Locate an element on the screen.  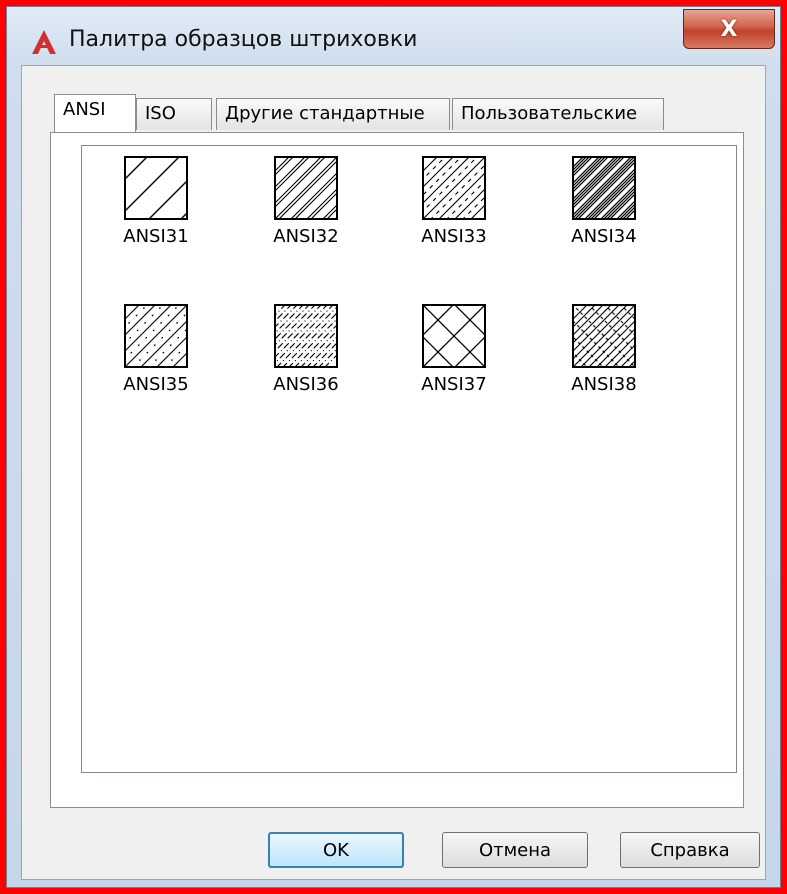
pattern-tile-ansi35: ANSI35 is located at coordinates (156, 349).